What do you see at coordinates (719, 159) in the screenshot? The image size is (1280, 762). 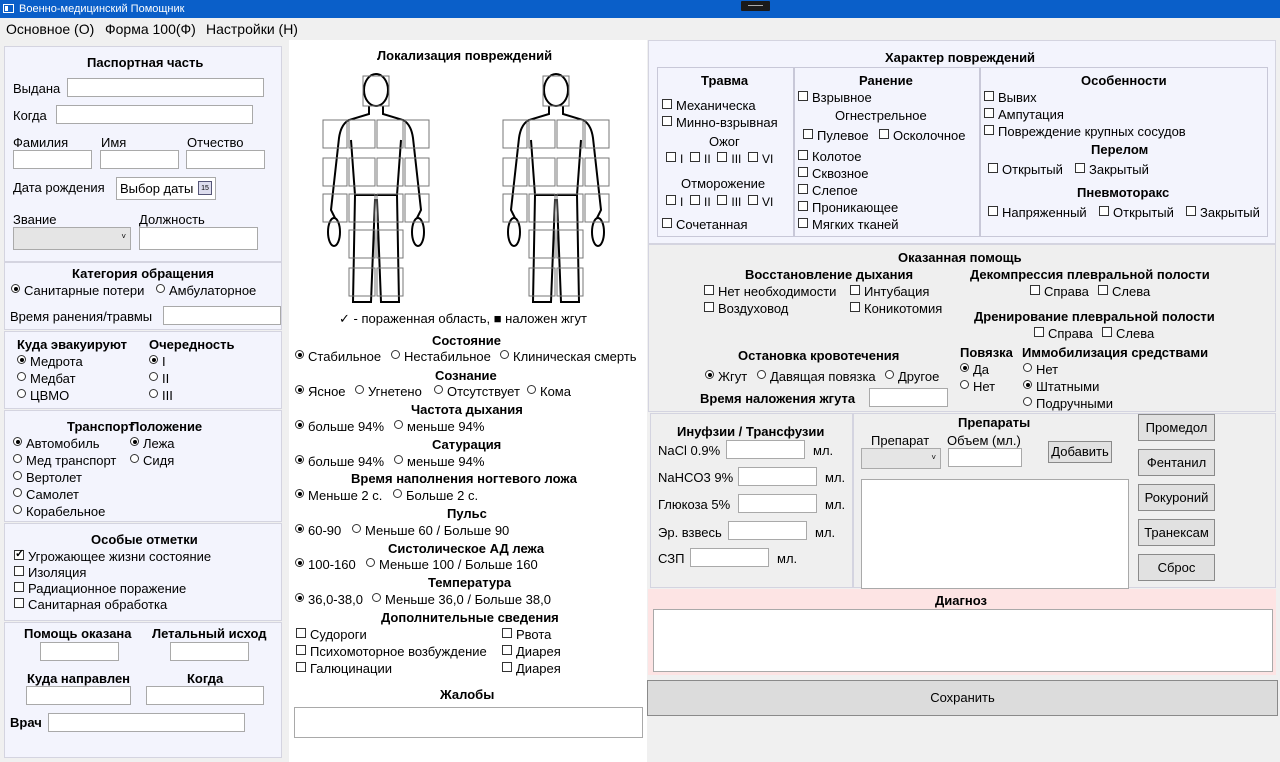 I see `burn-degrees: I II III VI` at bounding box center [719, 159].